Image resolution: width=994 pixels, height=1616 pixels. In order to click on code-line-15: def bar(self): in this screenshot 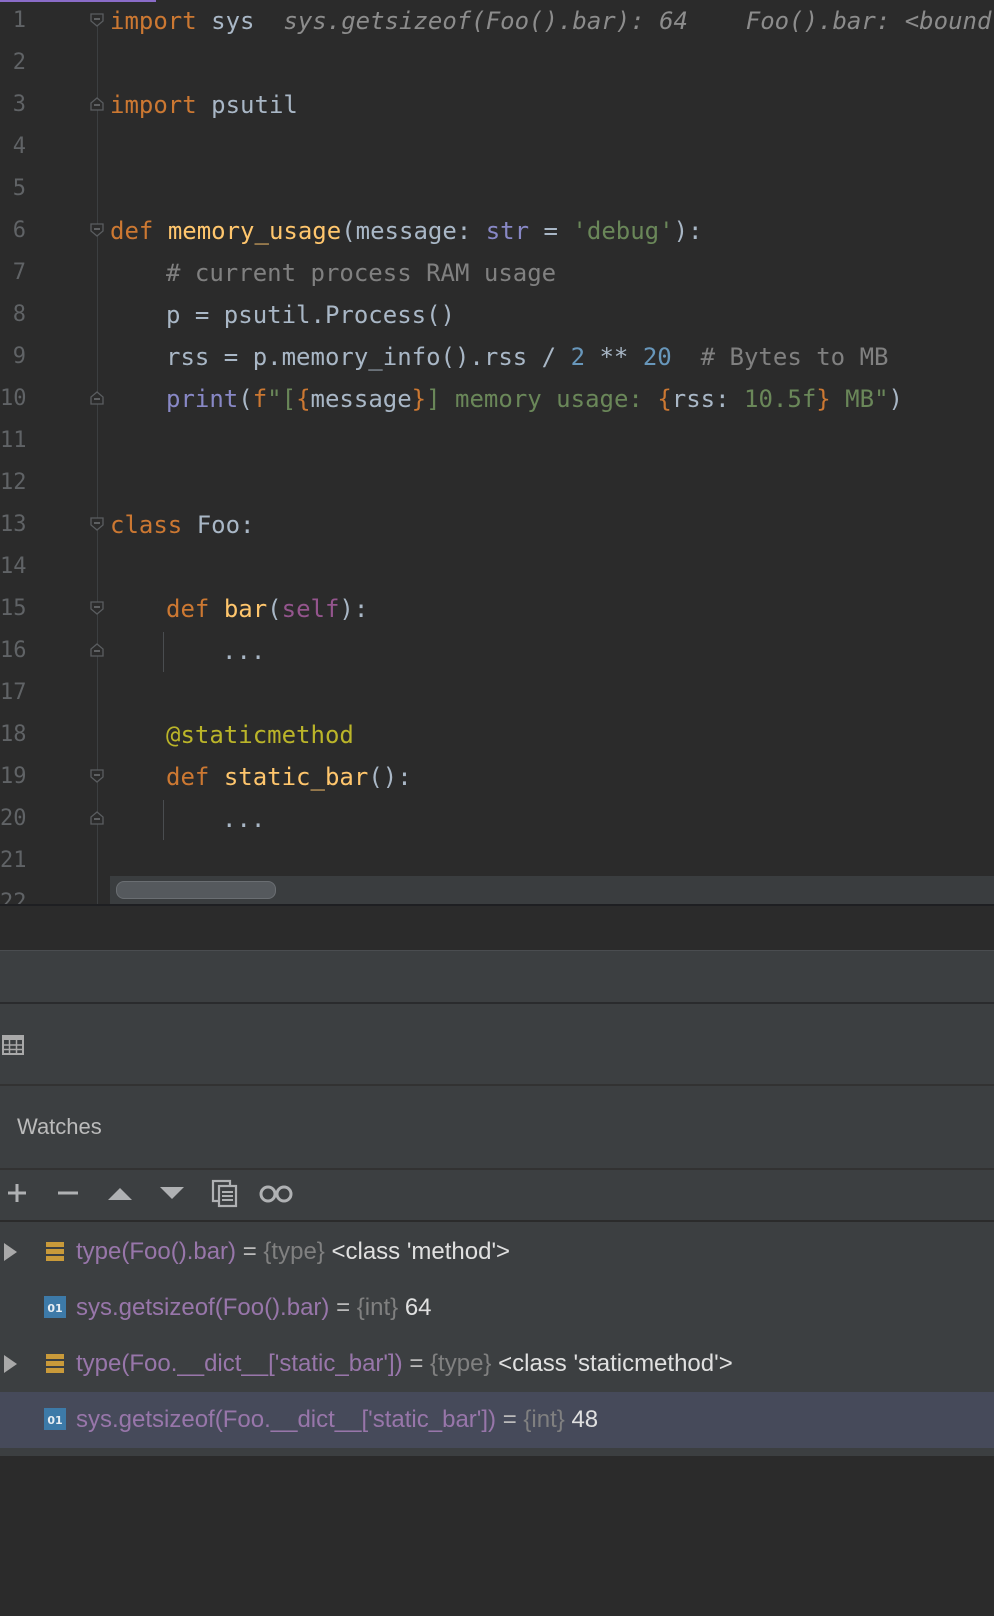, I will do `click(267, 609)`.